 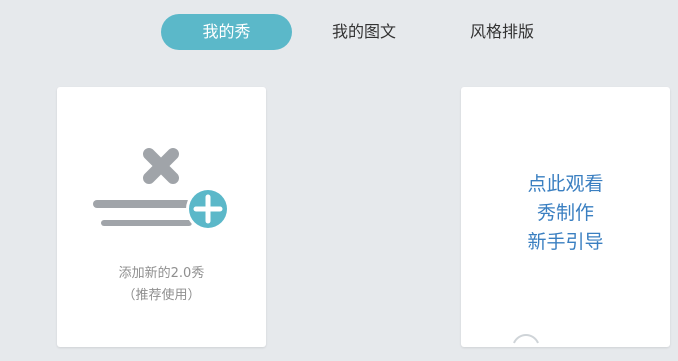 I want to click on partial-circle-icon, so click(x=526, y=339).